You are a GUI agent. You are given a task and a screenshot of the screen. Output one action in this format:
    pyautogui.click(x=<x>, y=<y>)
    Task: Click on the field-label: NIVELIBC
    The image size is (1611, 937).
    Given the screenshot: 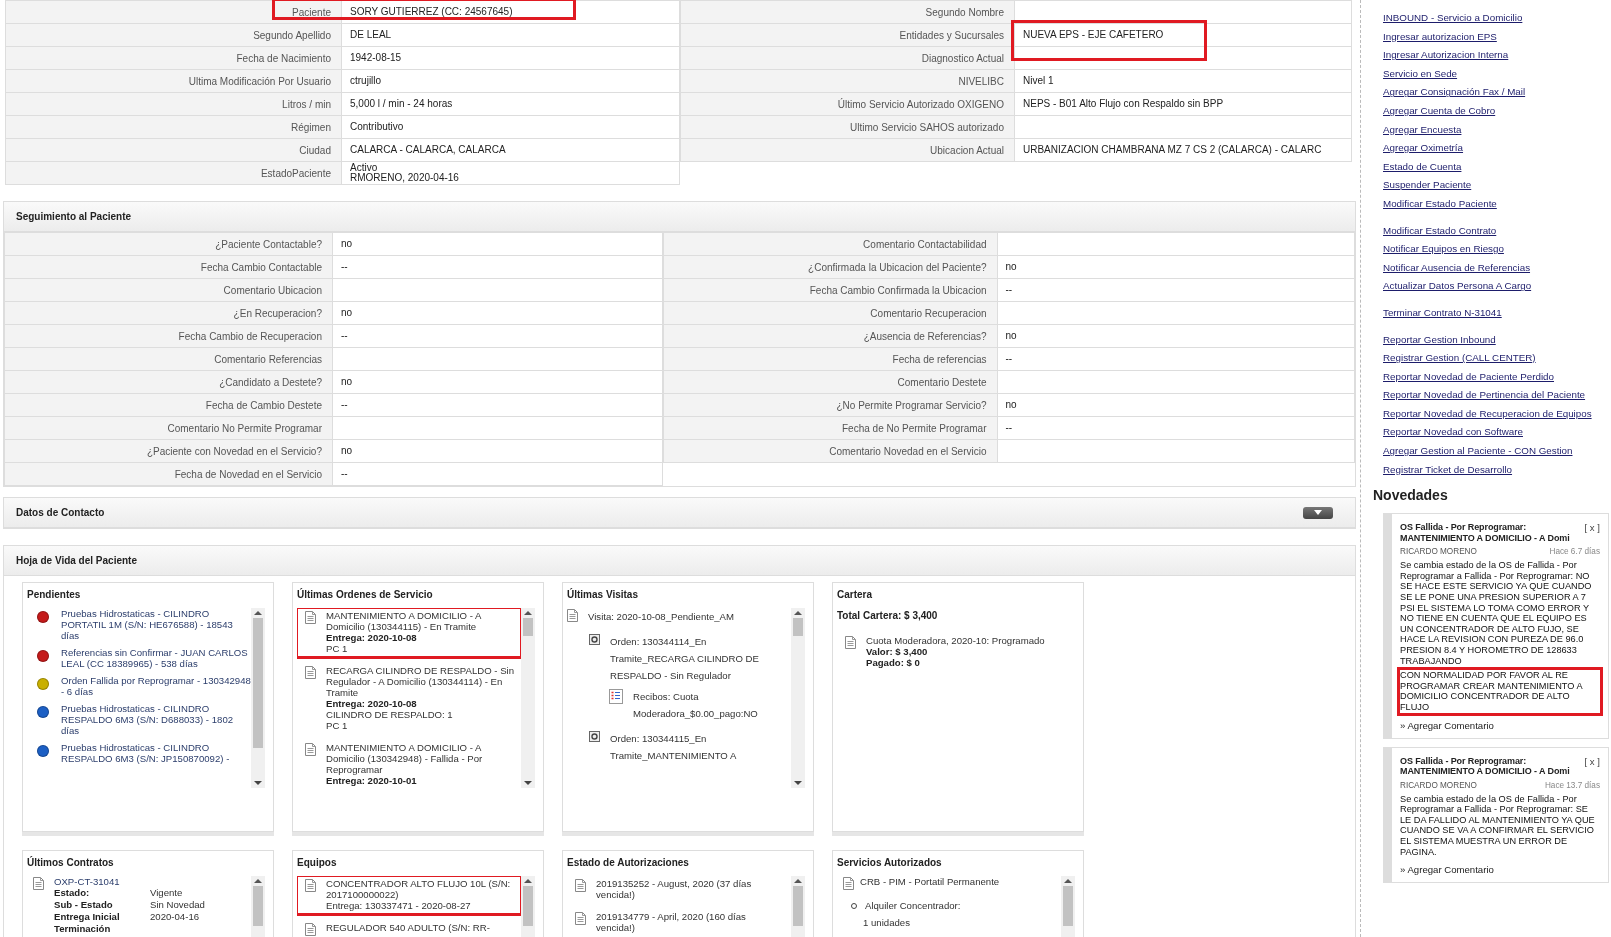 What is the action you would take?
    pyautogui.click(x=847, y=81)
    